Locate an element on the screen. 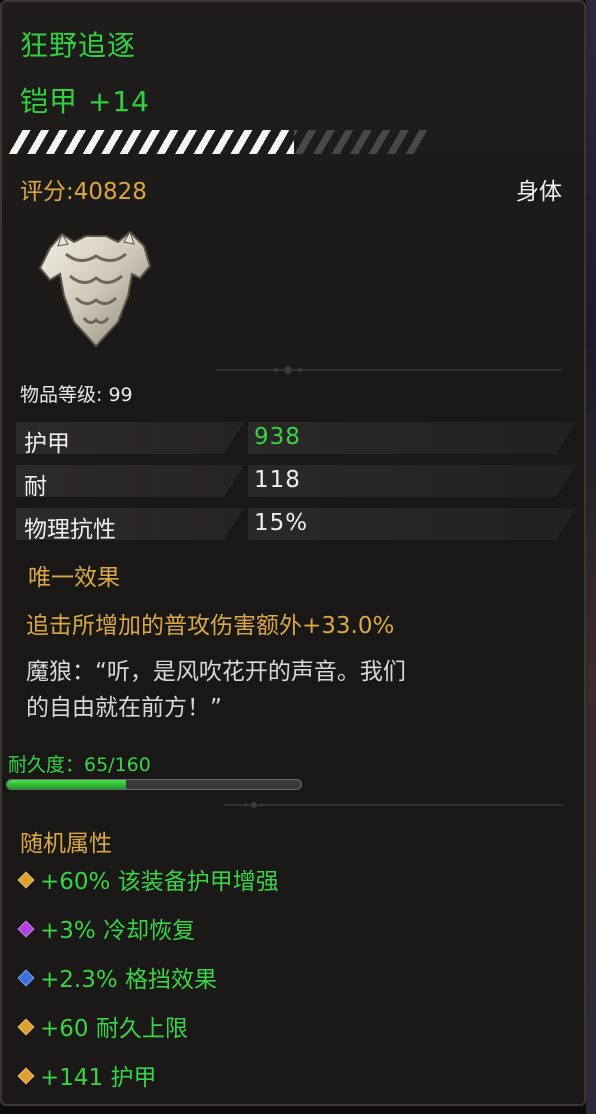  stat-row-endurance: 耐 118 is located at coordinates (296, 482).